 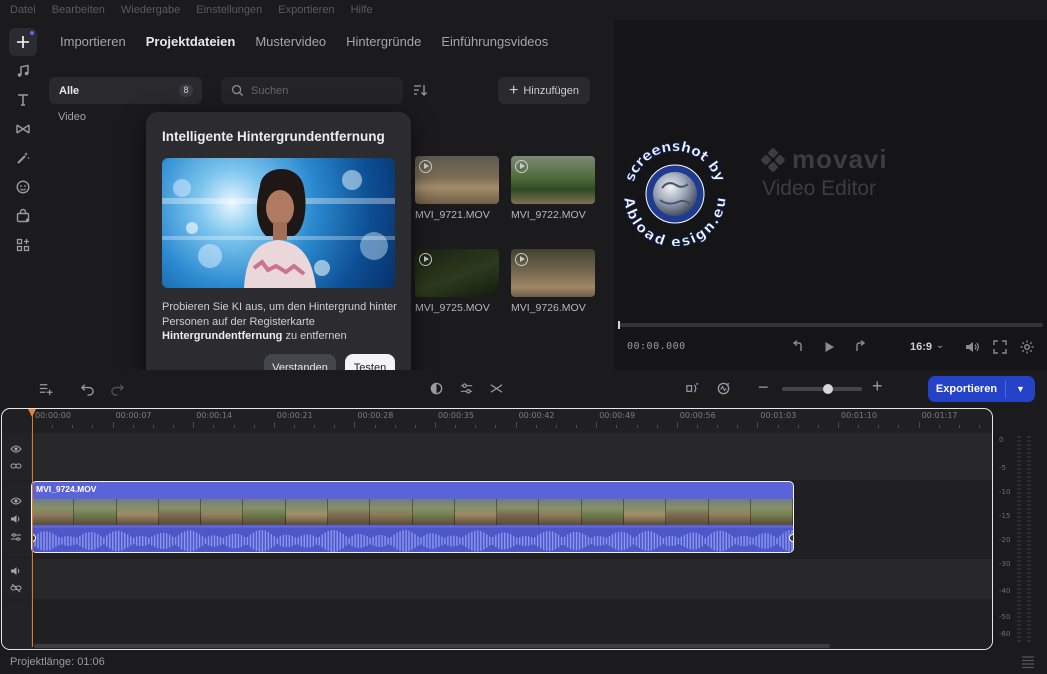 I want to click on zoom-slider, so click(x=822, y=389).